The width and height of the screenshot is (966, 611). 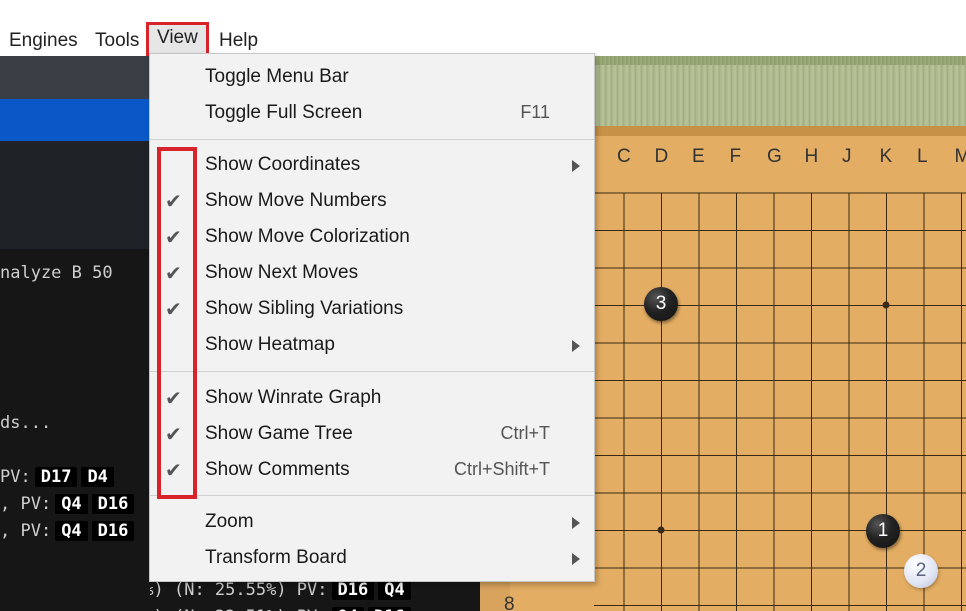 What do you see at coordinates (372, 114) in the screenshot?
I see `menu-item-toggle-full-screen: Toggle Full Screen F11` at bounding box center [372, 114].